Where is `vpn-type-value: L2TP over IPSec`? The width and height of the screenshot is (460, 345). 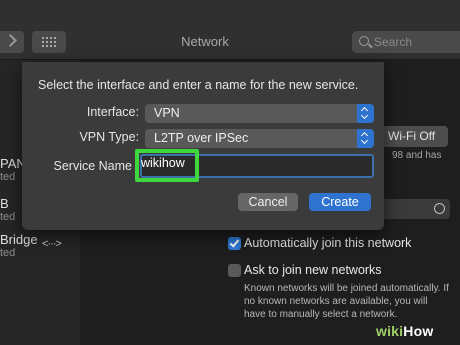 vpn-type-value: L2TP over IPSec is located at coordinates (201, 138).